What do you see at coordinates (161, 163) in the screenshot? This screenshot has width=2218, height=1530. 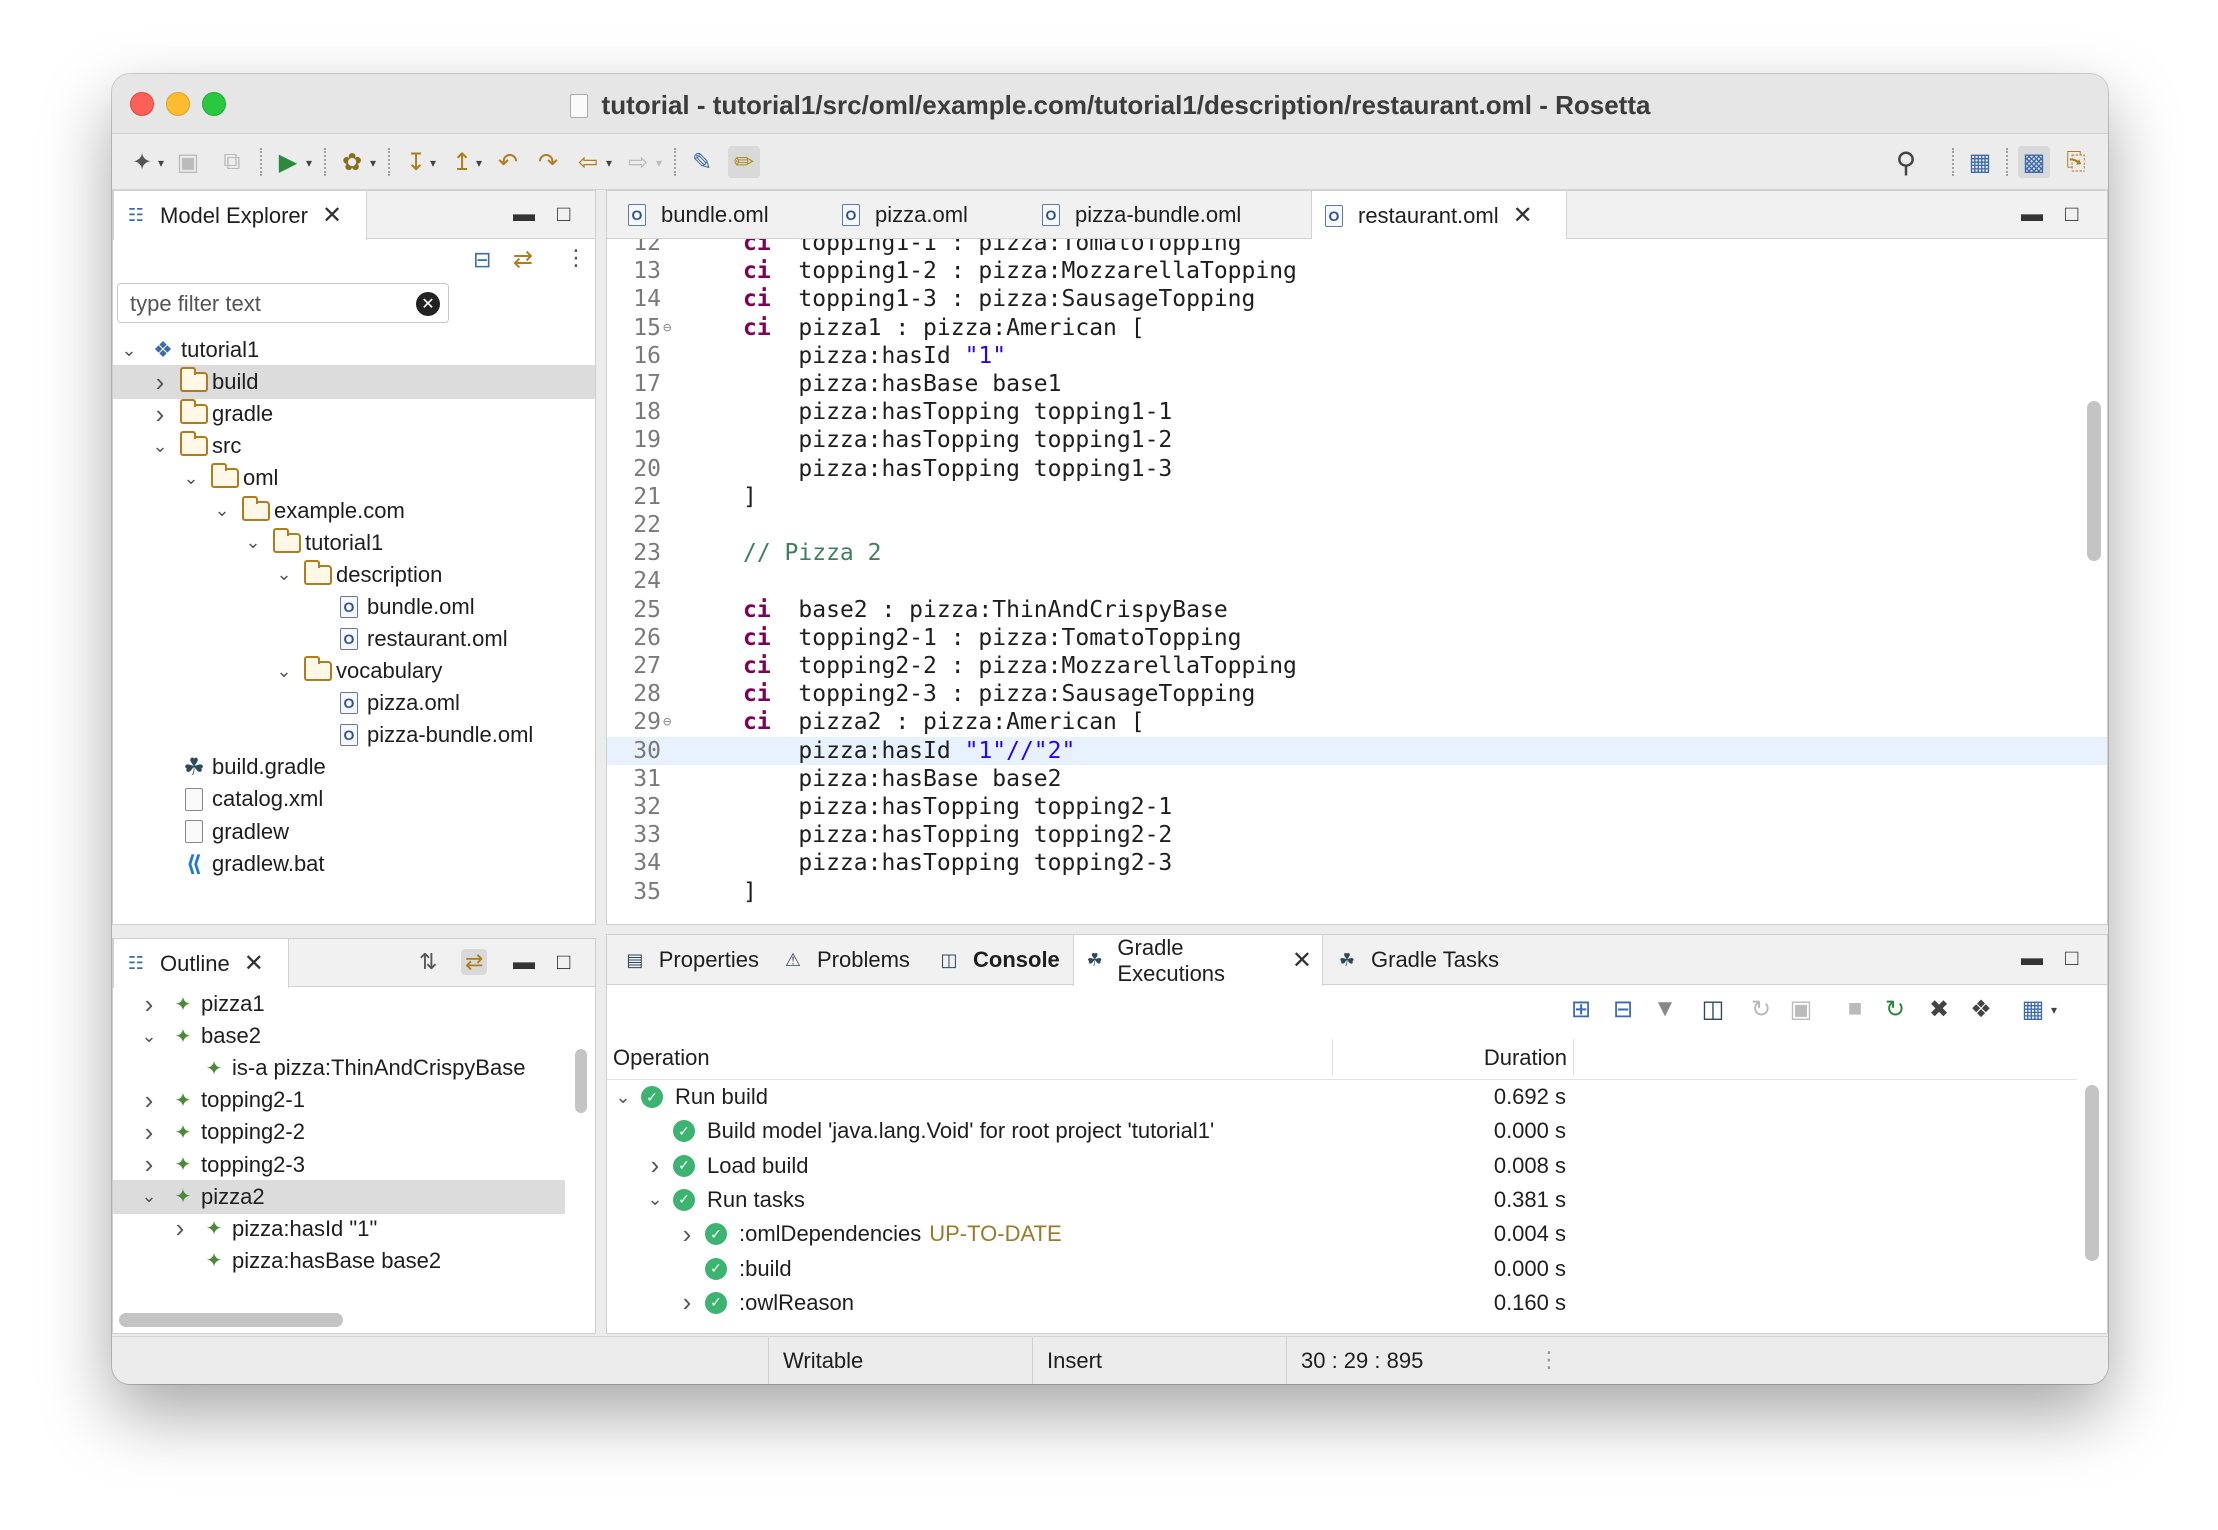 I see `new-dropdown-icon: ▾` at bounding box center [161, 163].